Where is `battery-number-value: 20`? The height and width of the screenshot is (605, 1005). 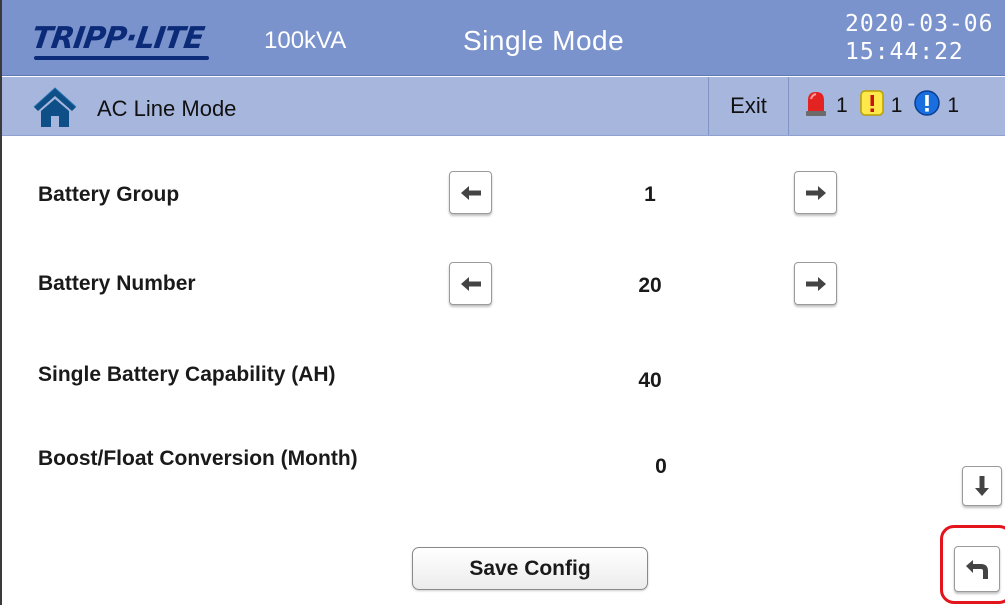 battery-number-value: 20 is located at coordinates (650, 285).